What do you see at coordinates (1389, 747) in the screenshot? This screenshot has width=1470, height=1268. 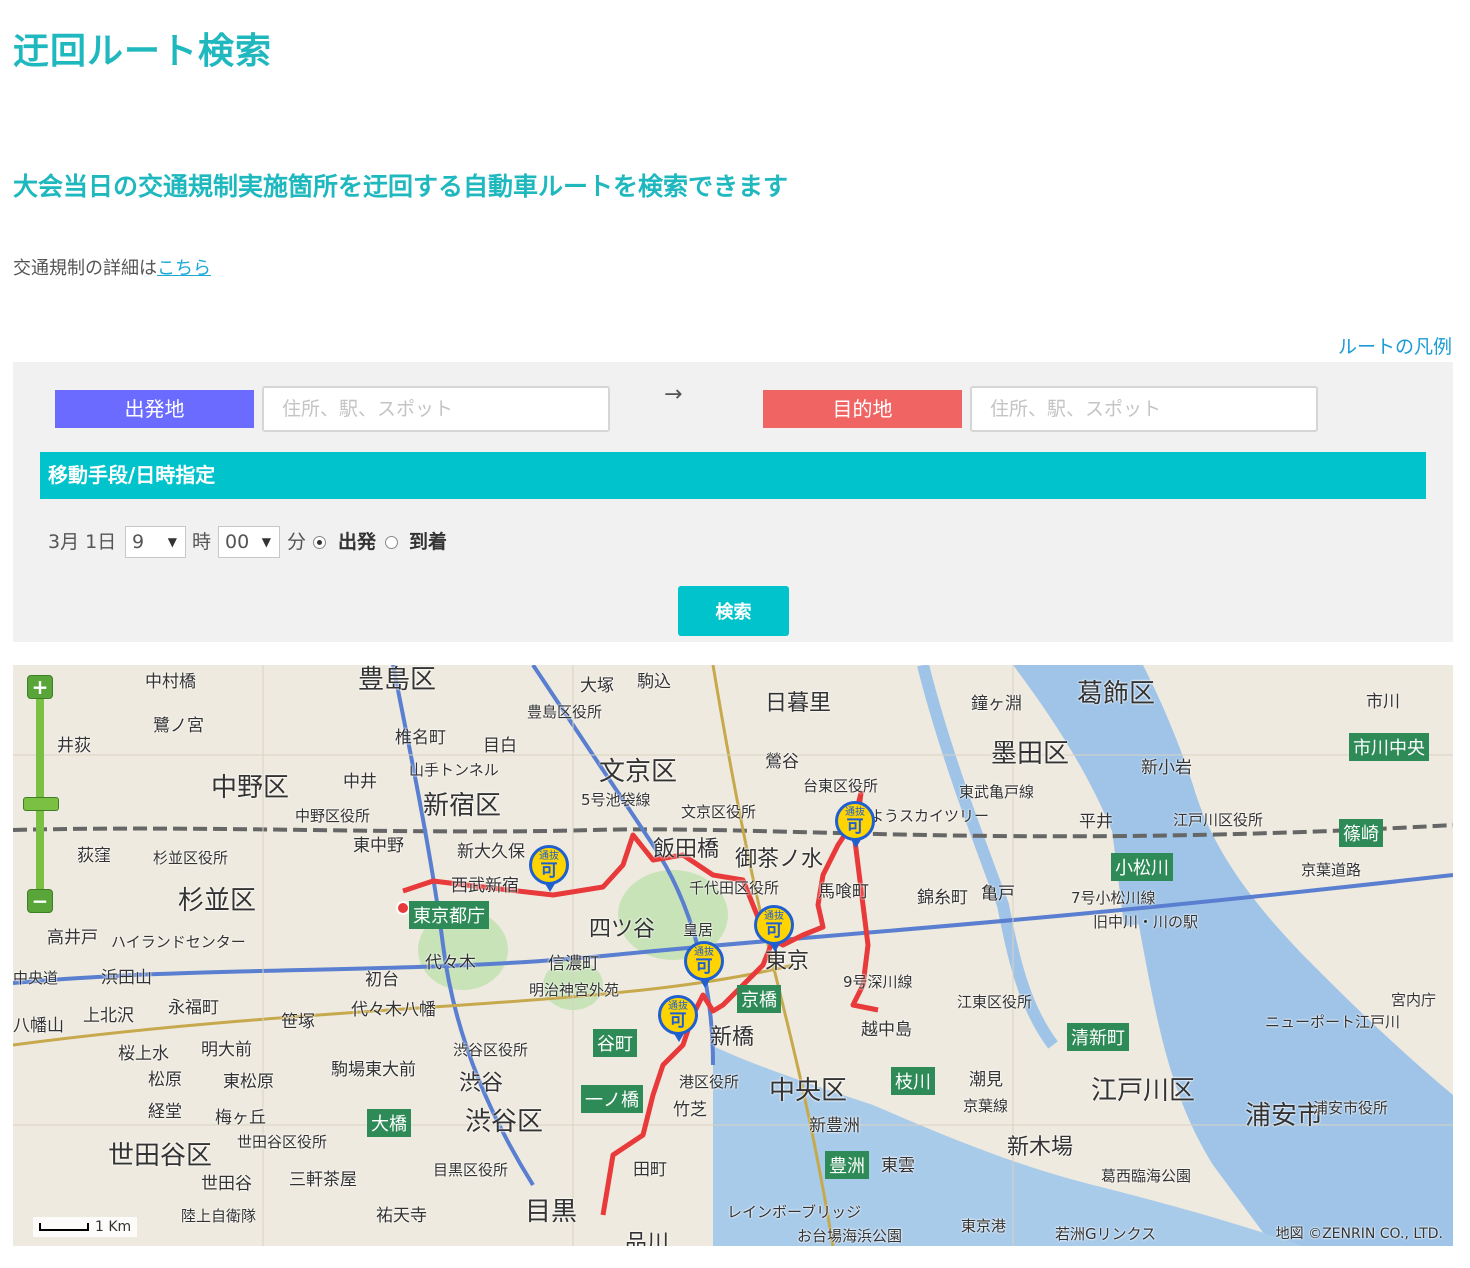 I see `highlight-label: 市川中央` at bounding box center [1389, 747].